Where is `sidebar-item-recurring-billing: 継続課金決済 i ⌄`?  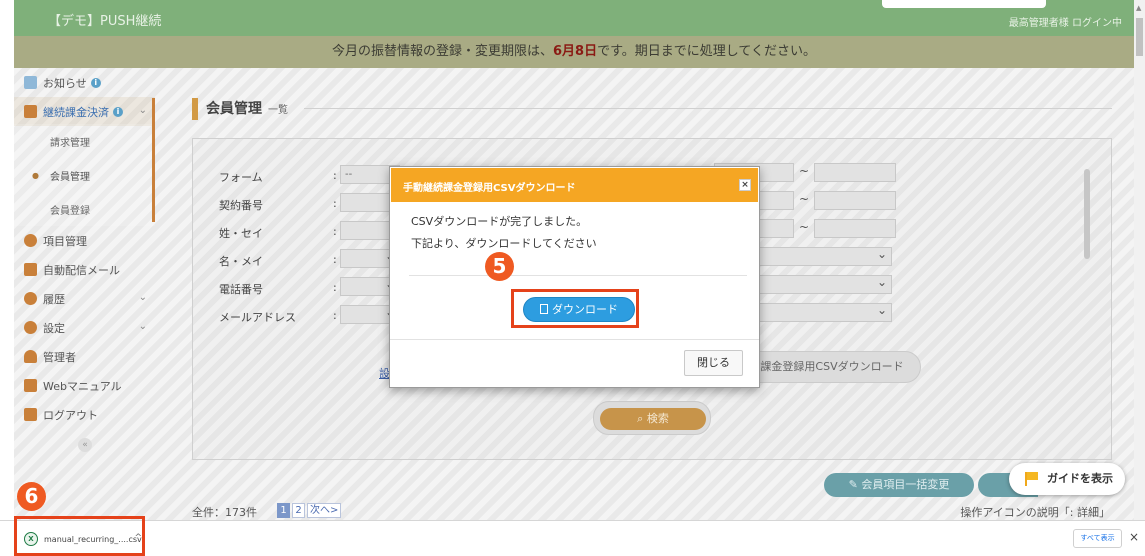
sidebar-item-recurring-billing: 継続課金決済 i ⌄ is located at coordinates (84, 111).